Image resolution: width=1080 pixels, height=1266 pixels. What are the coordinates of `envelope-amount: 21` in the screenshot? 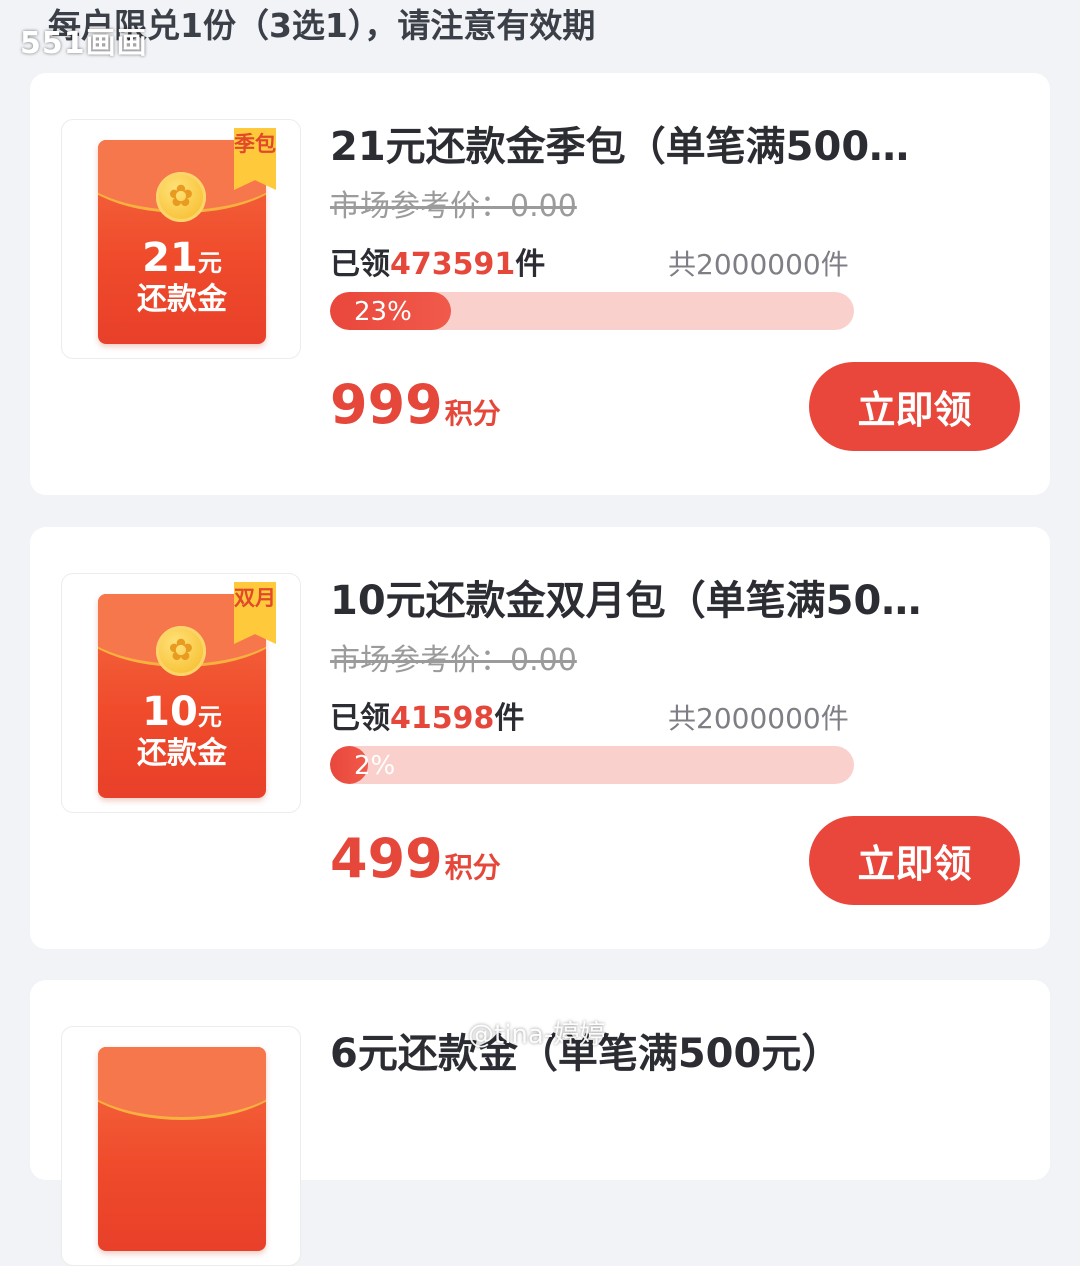 It's located at (170, 258).